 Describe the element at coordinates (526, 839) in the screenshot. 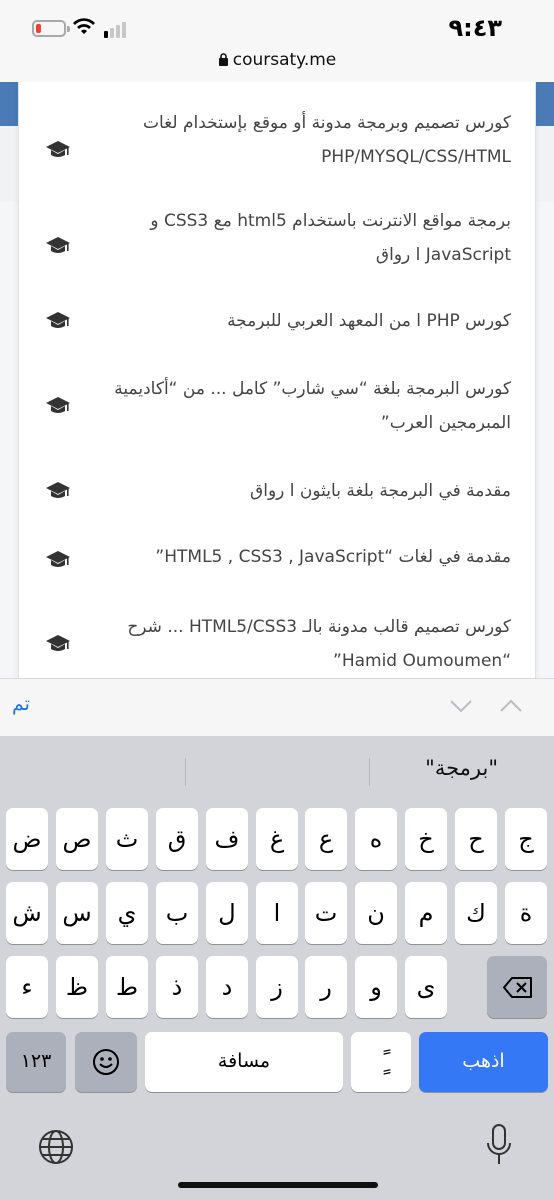

I see `key: ج` at that location.